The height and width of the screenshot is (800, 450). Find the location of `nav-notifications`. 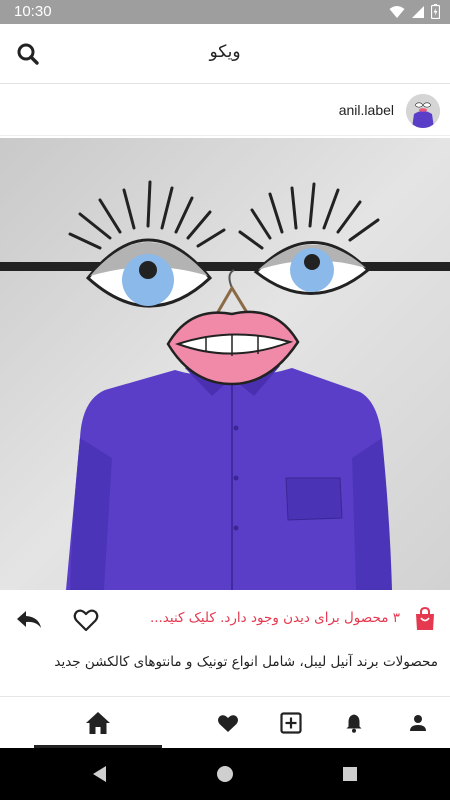

nav-notifications is located at coordinates (354, 723).